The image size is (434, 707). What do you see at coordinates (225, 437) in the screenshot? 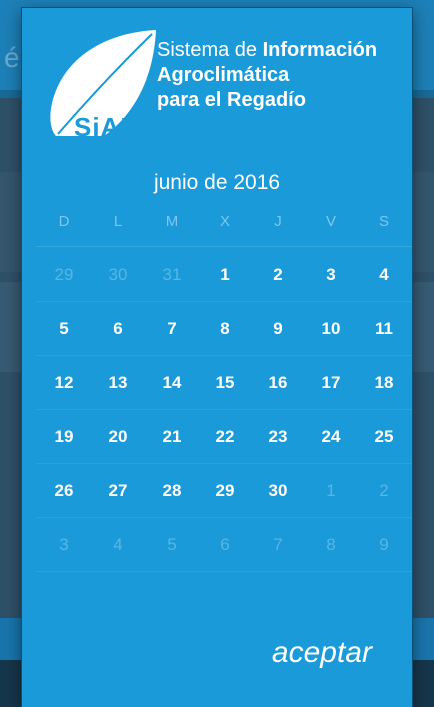
I see `calendar-day: 22` at bounding box center [225, 437].